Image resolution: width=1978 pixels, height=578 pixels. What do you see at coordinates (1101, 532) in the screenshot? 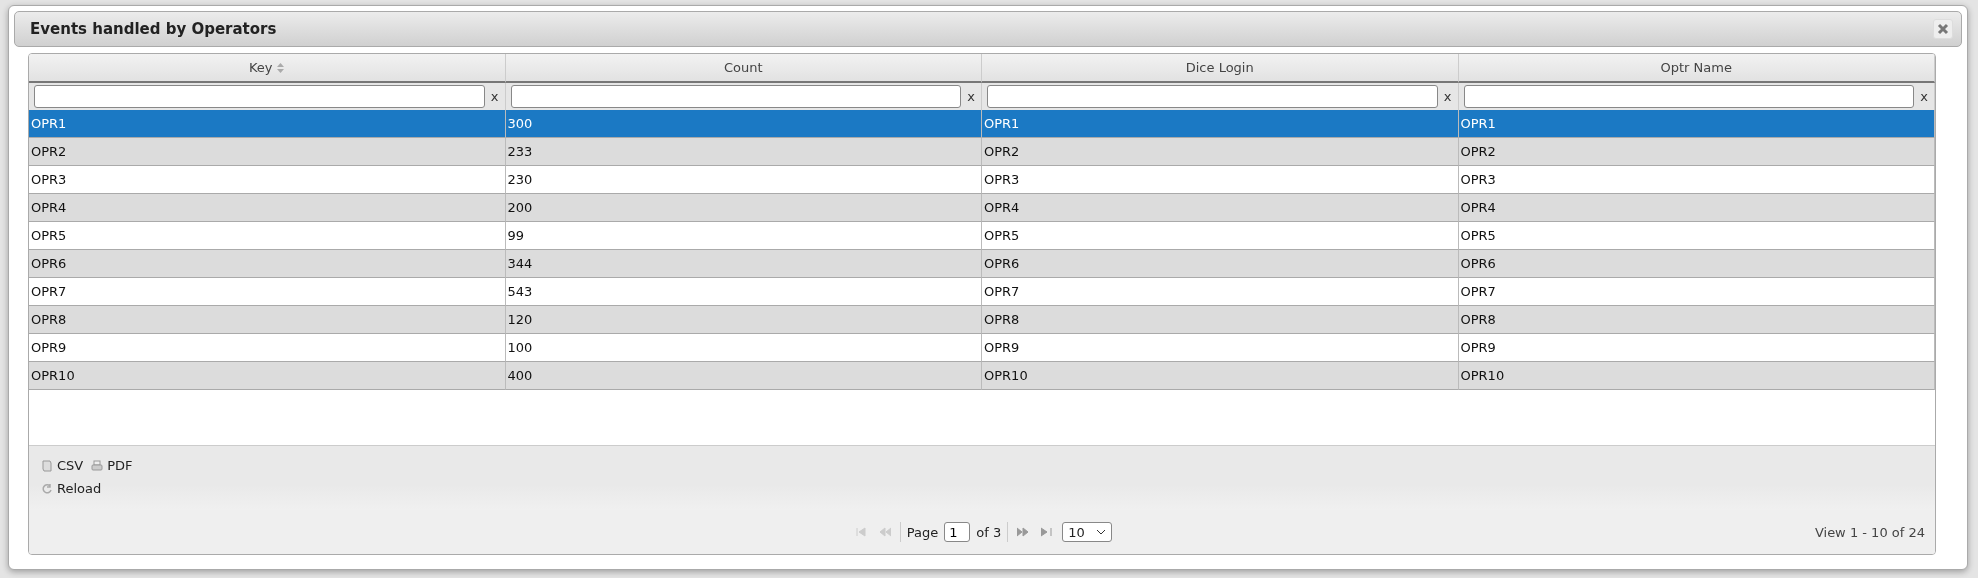
I see `caret-icon` at bounding box center [1101, 532].